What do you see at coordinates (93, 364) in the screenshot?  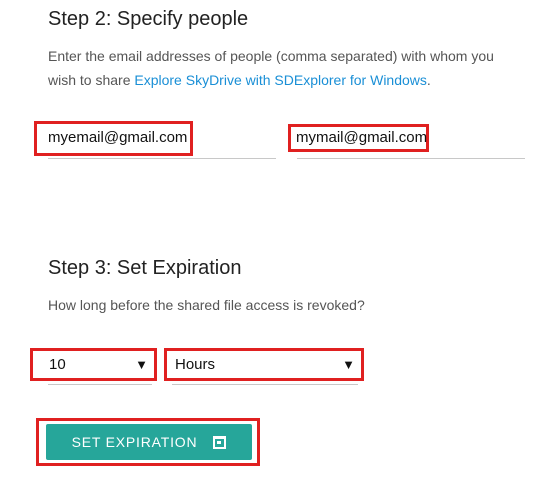 I see `expiration-amount-select: 10 ▼` at bounding box center [93, 364].